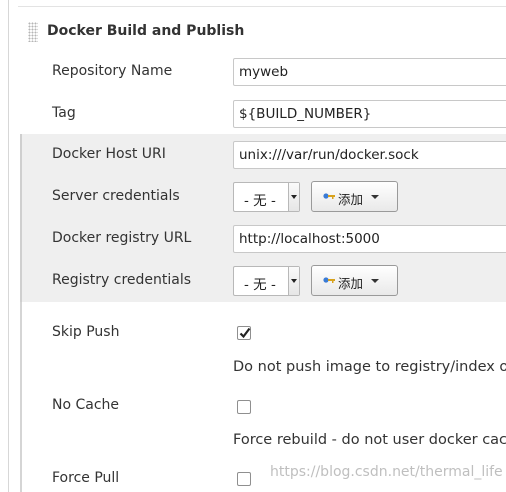 The height and width of the screenshot is (492, 506). I want to click on server-credentials-label: Server credentials, so click(116, 196).